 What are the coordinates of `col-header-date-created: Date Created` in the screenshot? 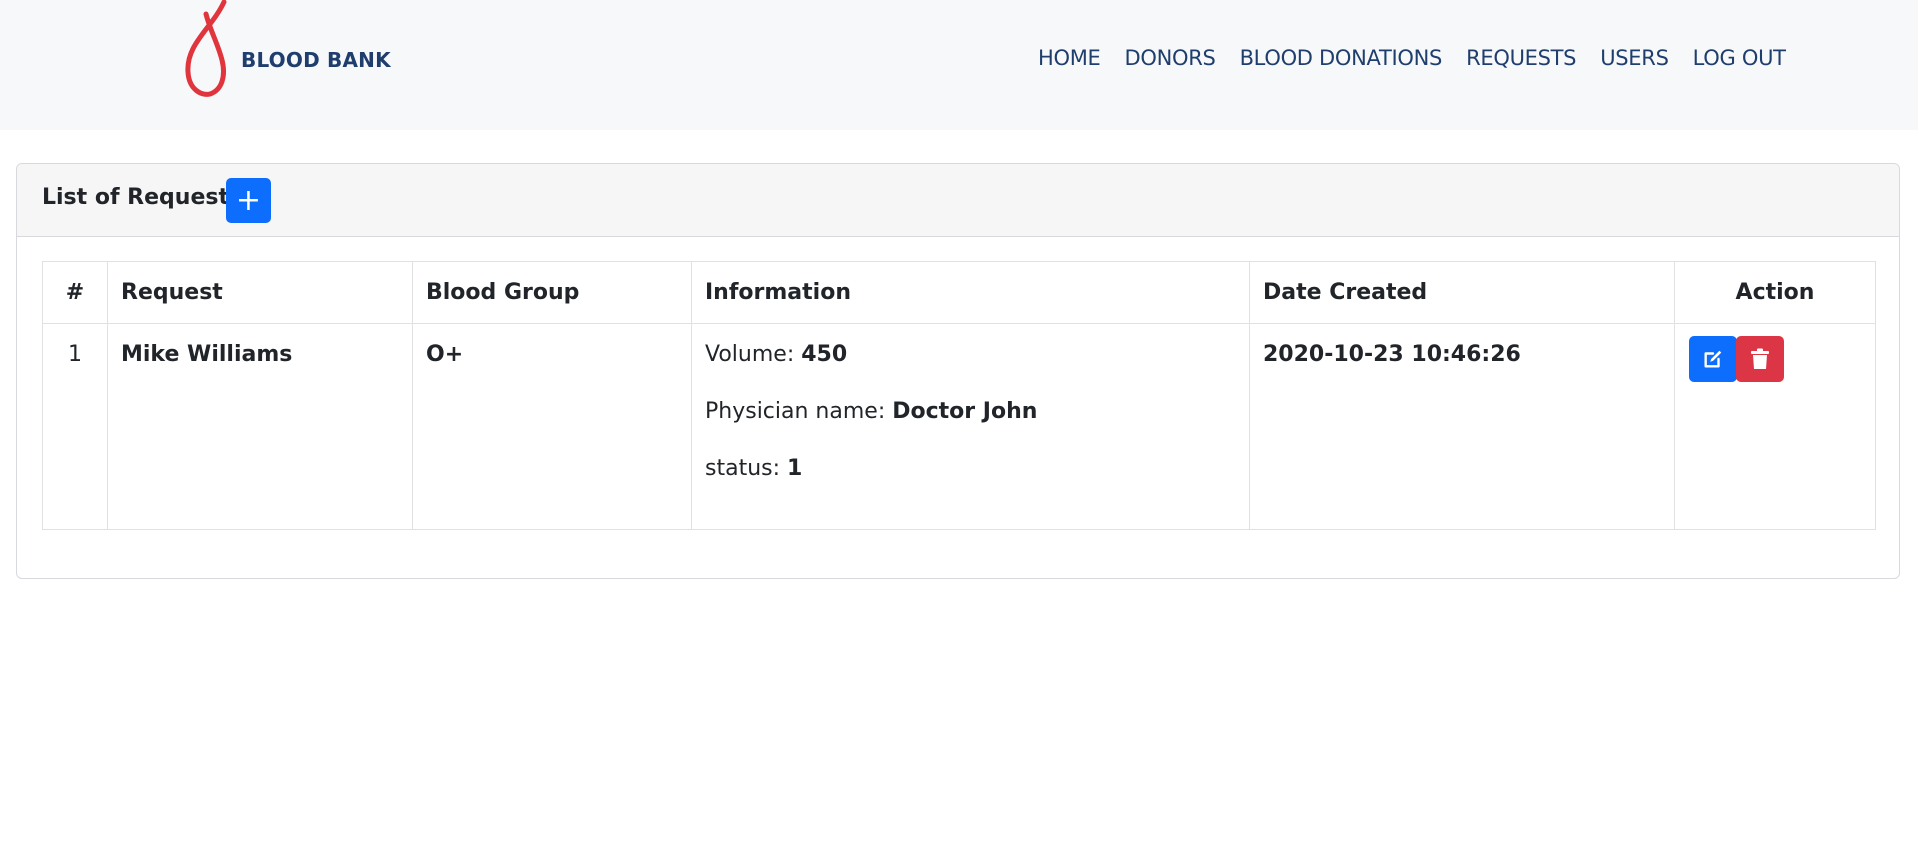 It's located at (1462, 292).